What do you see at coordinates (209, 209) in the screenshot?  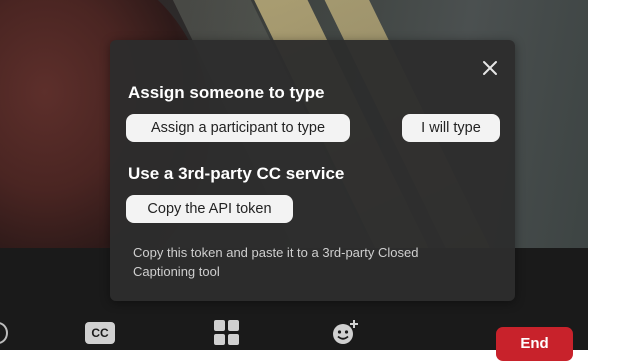 I see `copy-api-token-button: Copy the API token` at bounding box center [209, 209].